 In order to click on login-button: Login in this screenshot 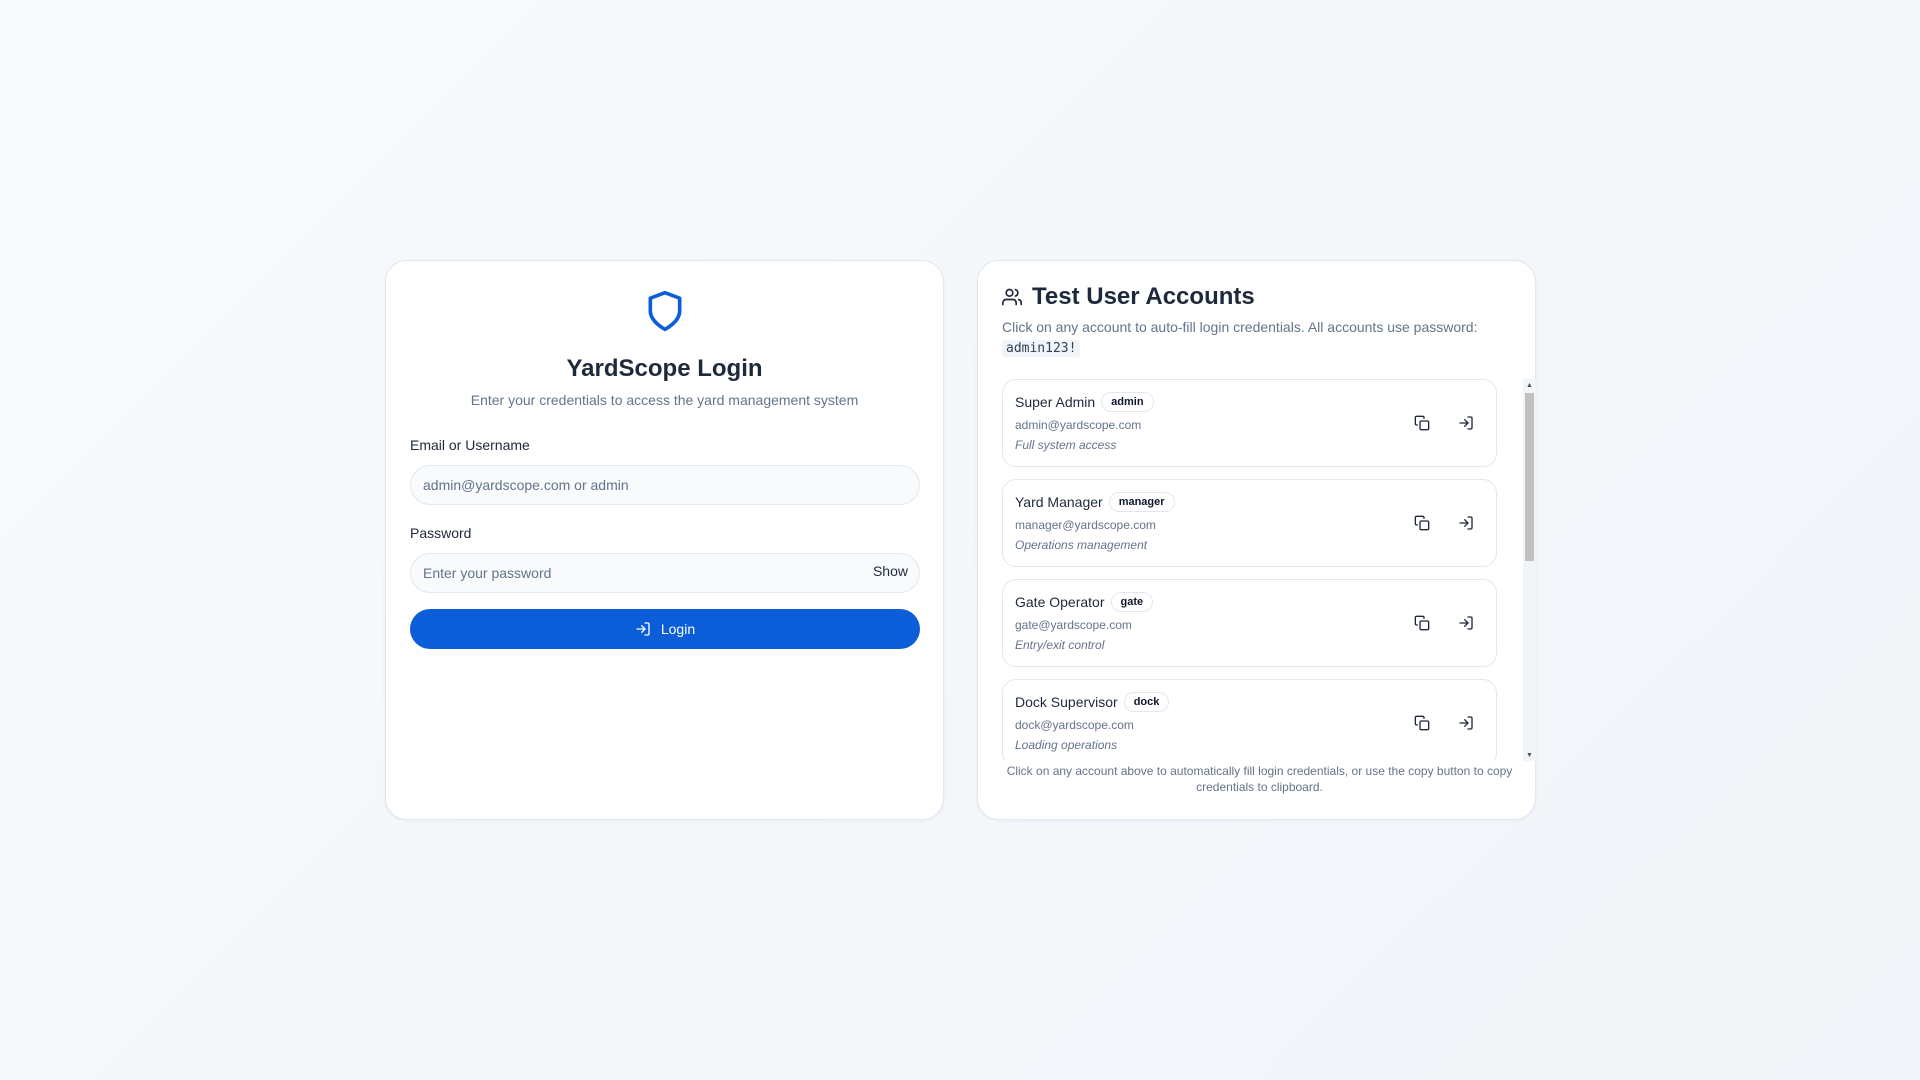, I will do `click(665, 629)`.